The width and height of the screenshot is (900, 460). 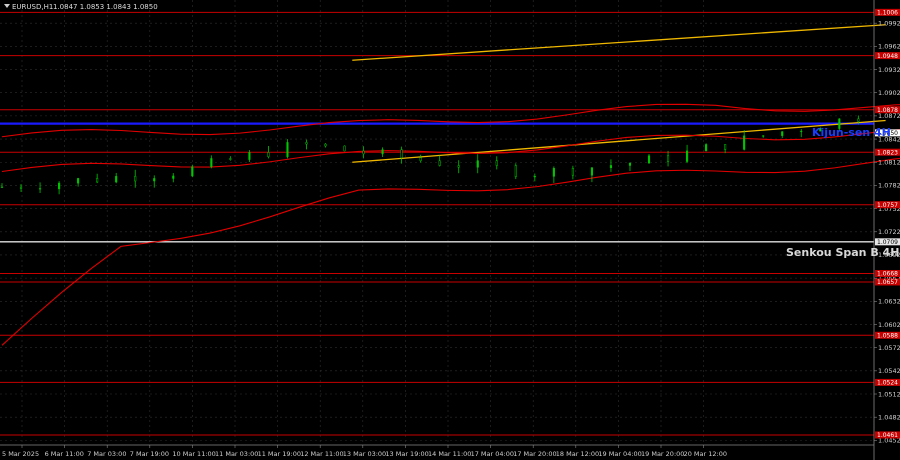 What do you see at coordinates (889, 47) in the screenshot?
I see `price-tick-label: 1.0962` at bounding box center [889, 47].